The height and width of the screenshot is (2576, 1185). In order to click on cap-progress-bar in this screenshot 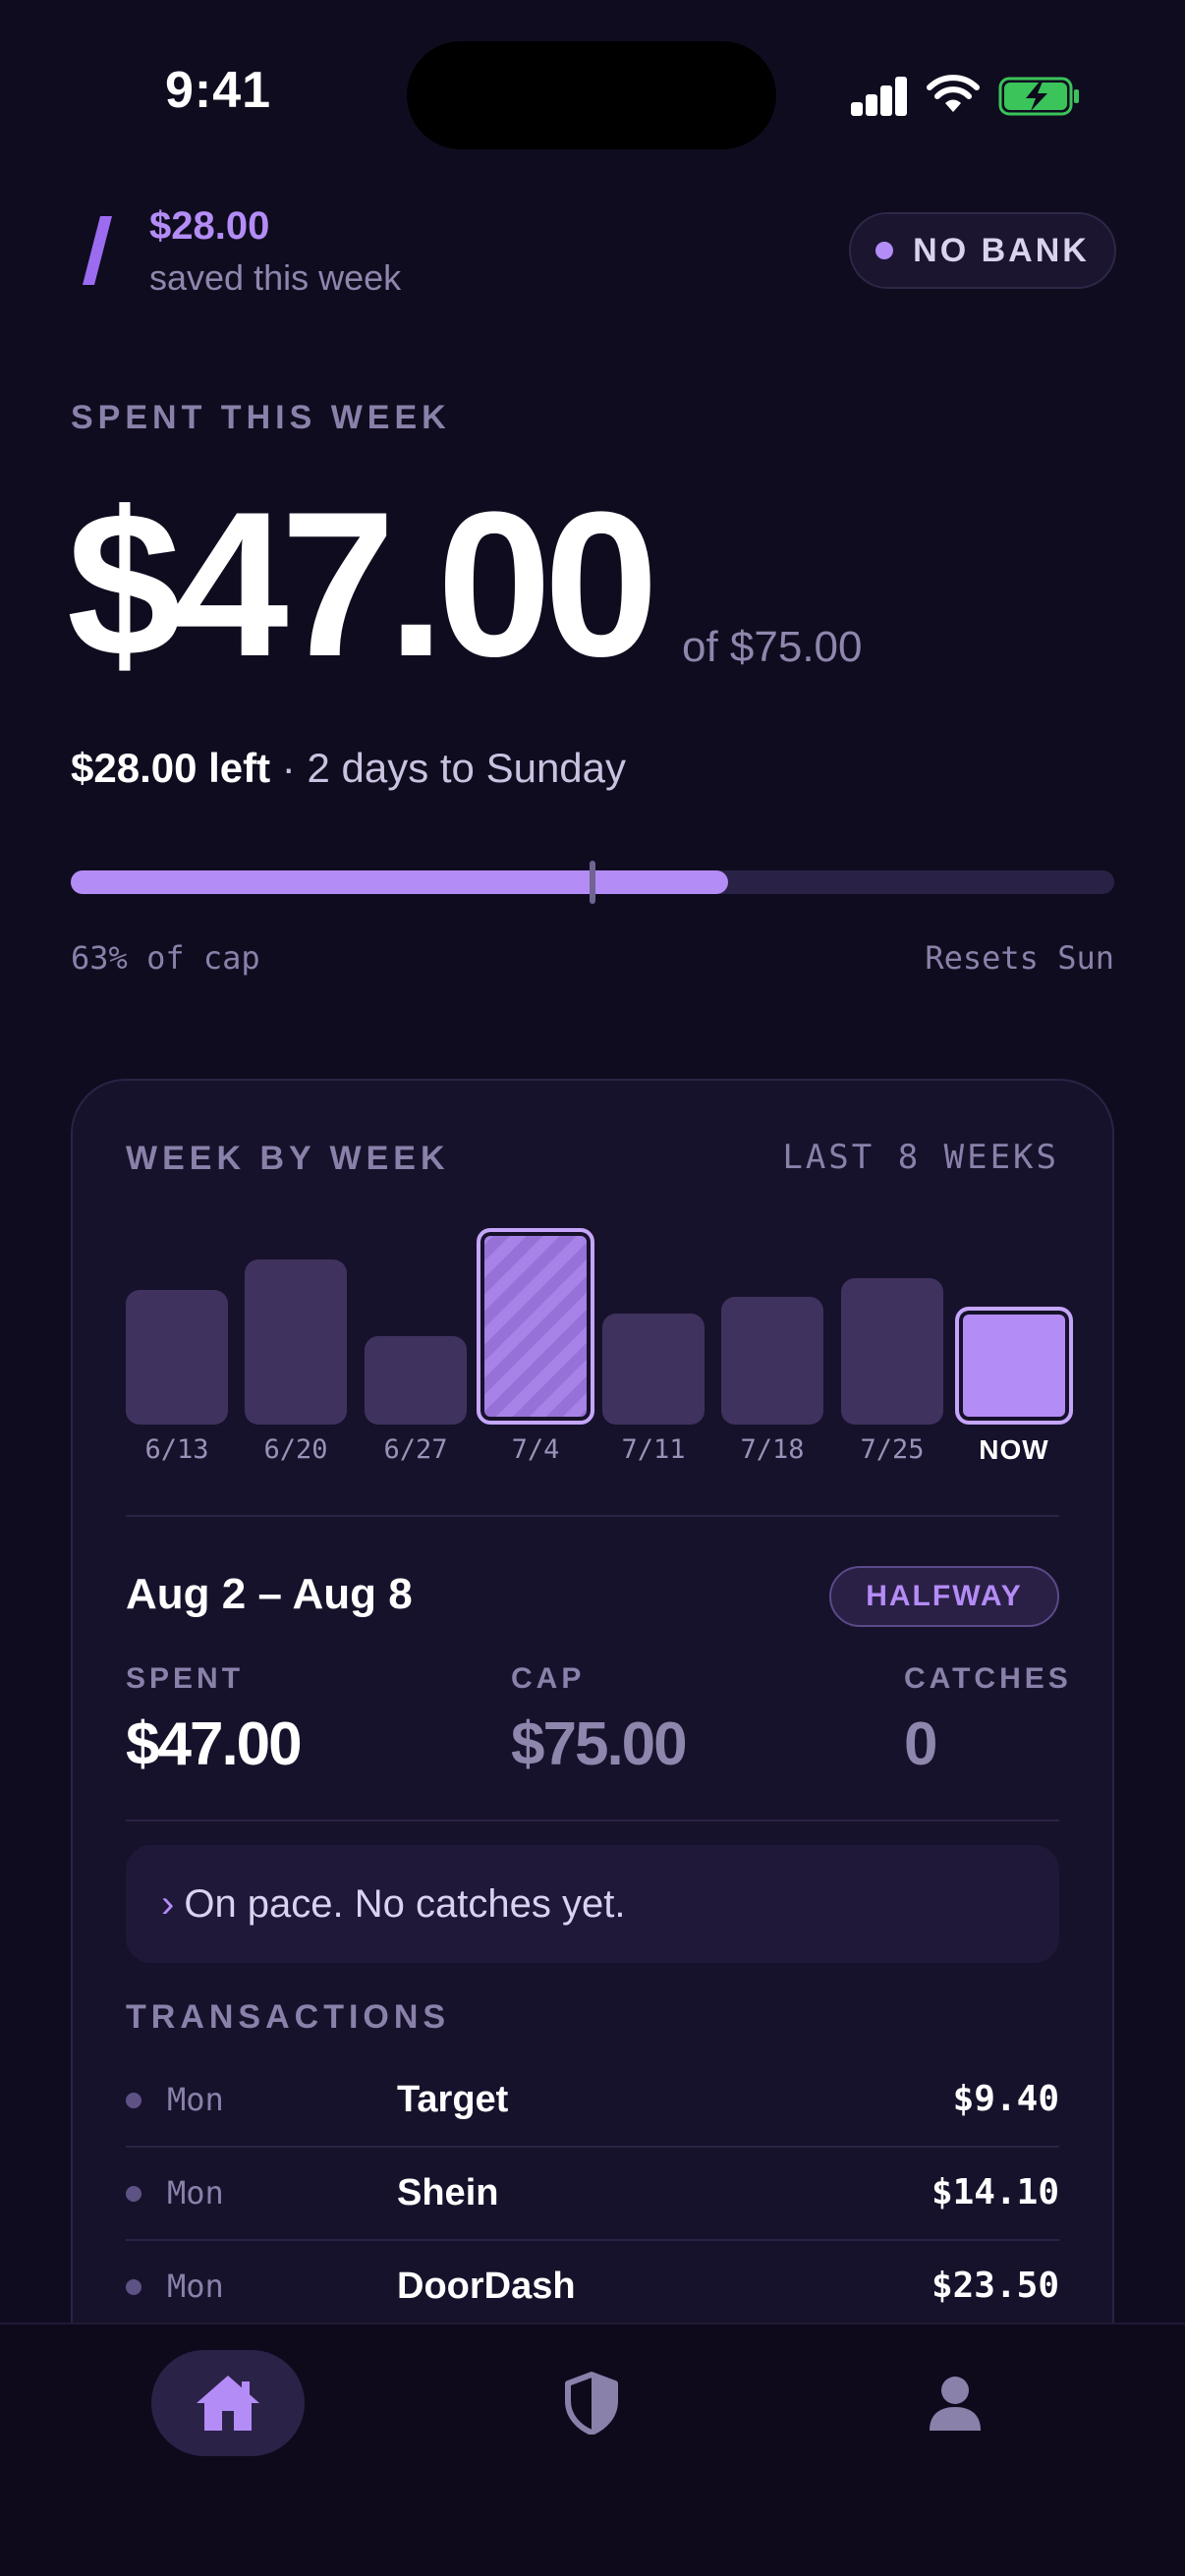, I will do `click(592, 882)`.